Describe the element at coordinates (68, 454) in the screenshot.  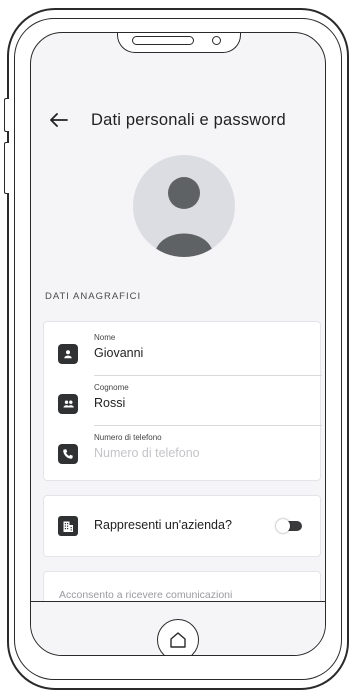
I see `phone-icon` at that location.